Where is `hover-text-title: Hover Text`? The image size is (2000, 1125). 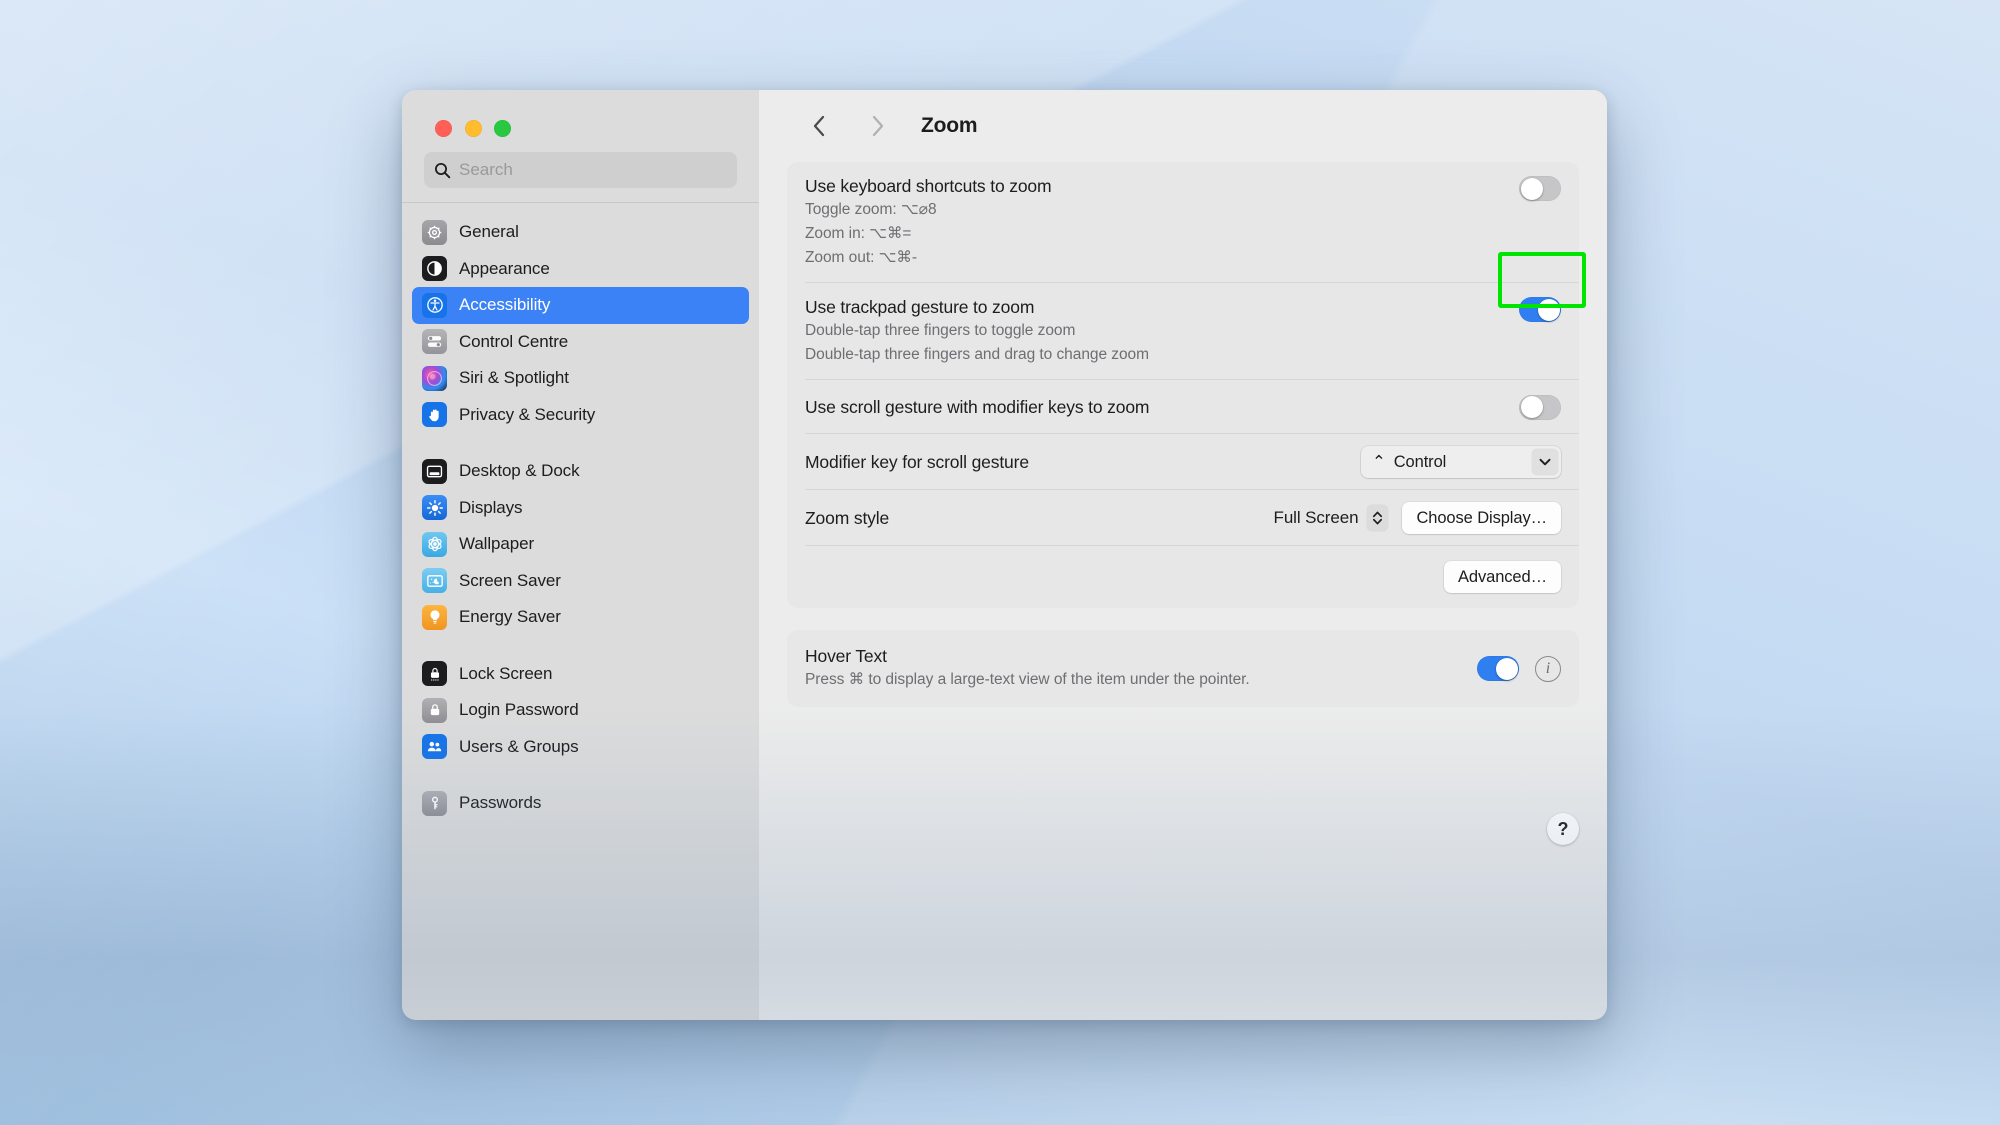 hover-text-title: Hover Text is located at coordinates (846, 656).